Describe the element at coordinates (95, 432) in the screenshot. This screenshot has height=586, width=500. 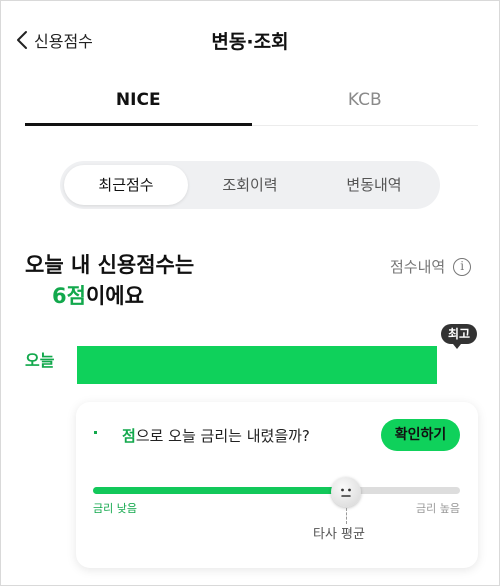
I see `accent-dot` at that location.